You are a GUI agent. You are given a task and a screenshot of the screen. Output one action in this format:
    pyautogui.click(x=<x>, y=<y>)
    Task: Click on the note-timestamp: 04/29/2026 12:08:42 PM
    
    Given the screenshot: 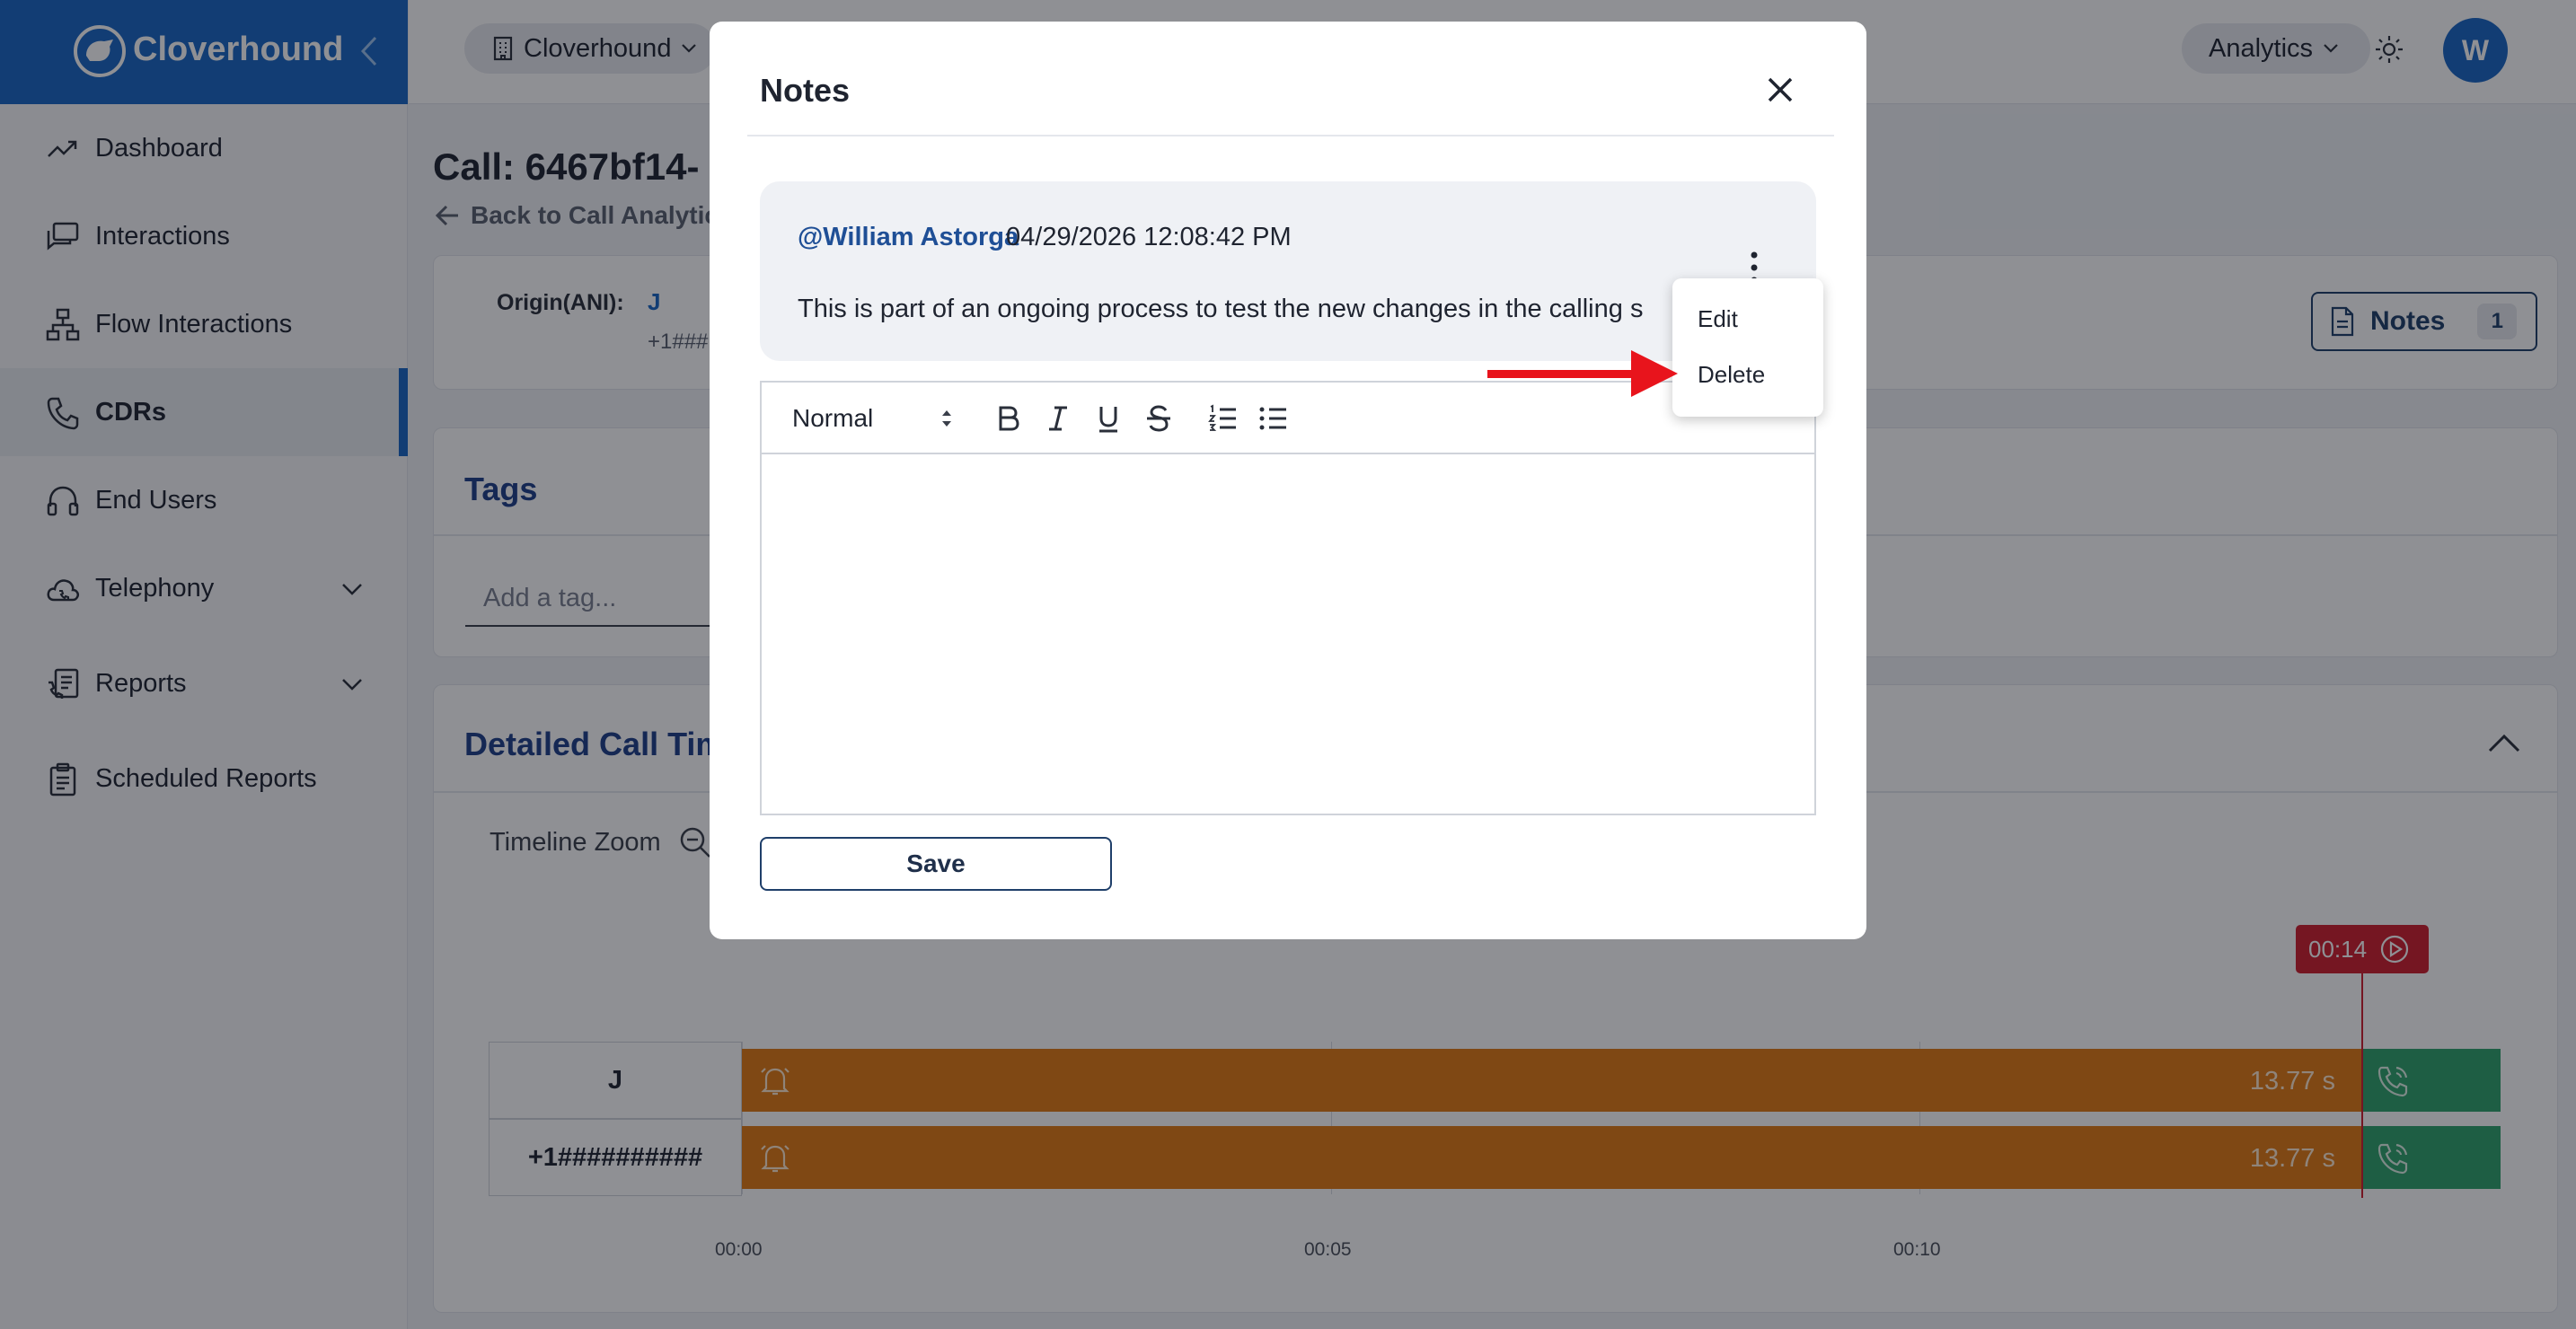 What is the action you would take?
    pyautogui.click(x=1149, y=237)
    